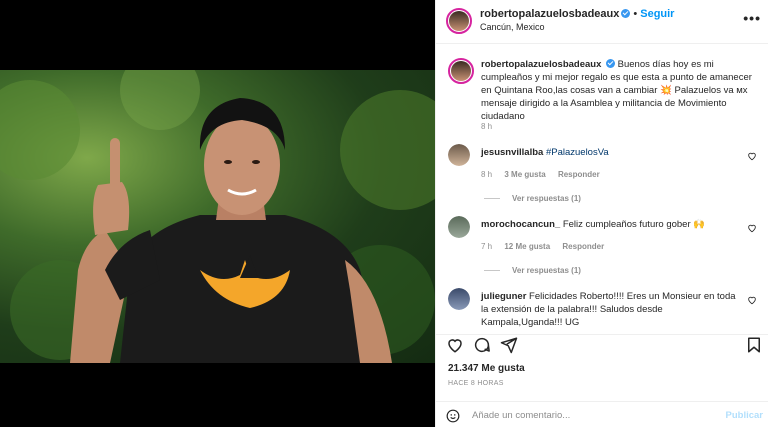 This screenshot has height=427, width=768. I want to click on heart-icon, so click(455, 345).